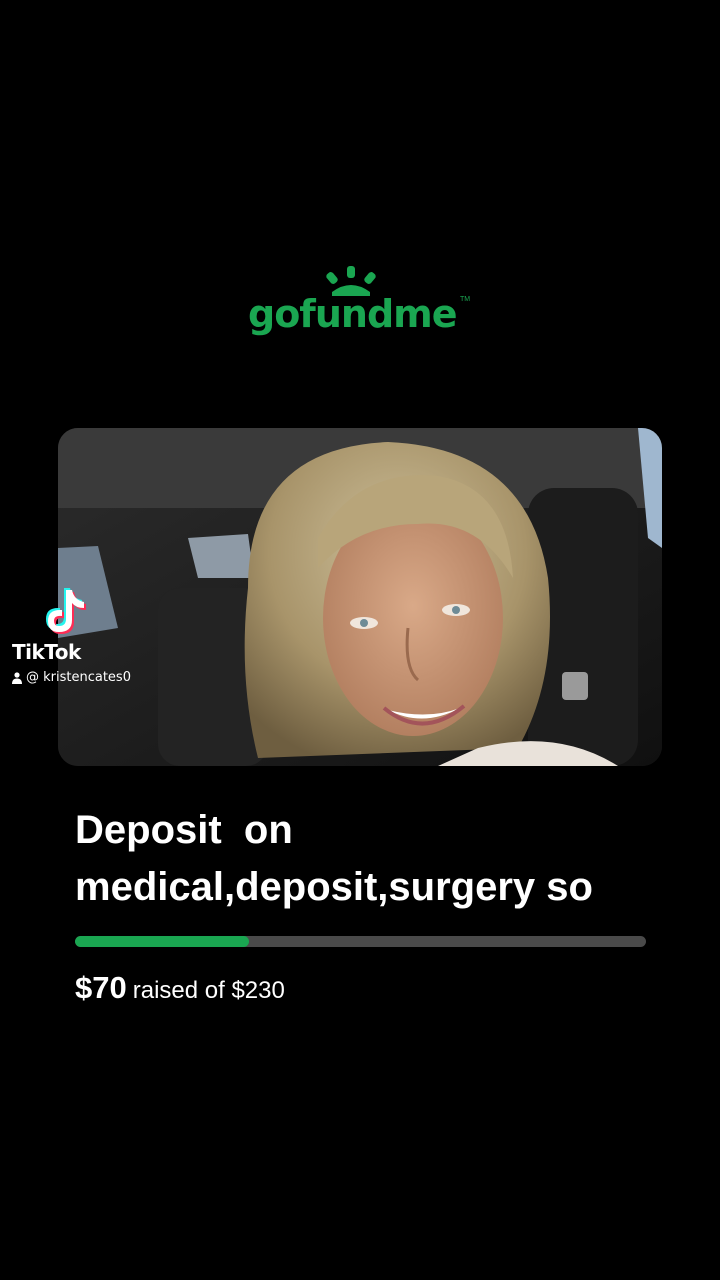 The height and width of the screenshot is (1280, 720). Describe the element at coordinates (66, 611) in the screenshot. I see `tiktok-note-icon` at that location.